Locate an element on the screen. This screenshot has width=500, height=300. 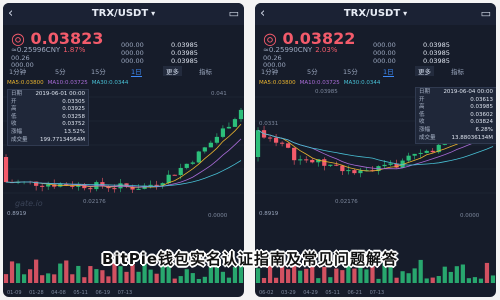
ma-legend: MA5:0.03800 MA10:0.03725 MA30:0.0344 is located at coordinates (319, 83).